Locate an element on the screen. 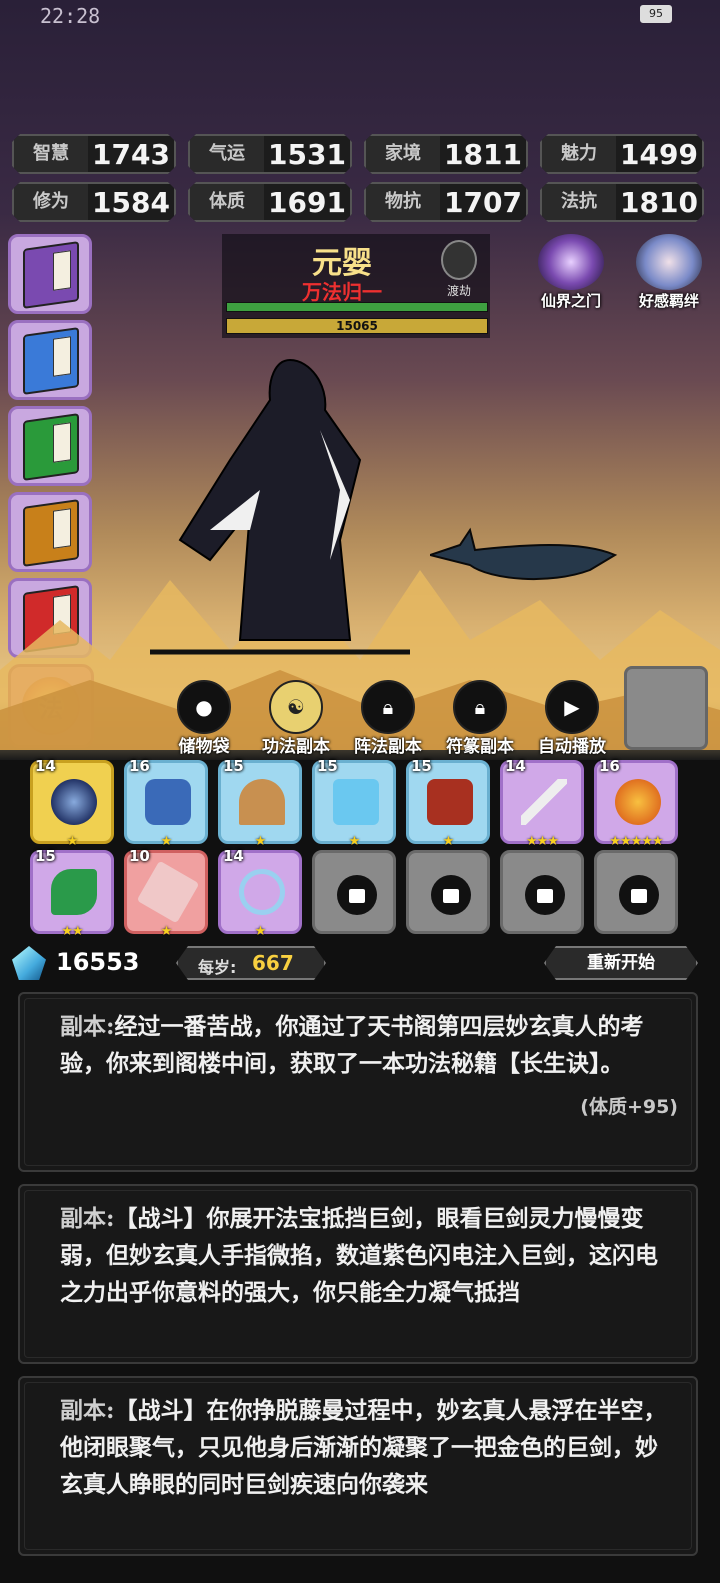 The height and width of the screenshot is (1583, 720). item-stars: ★★★★★ is located at coordinates (636, 841).